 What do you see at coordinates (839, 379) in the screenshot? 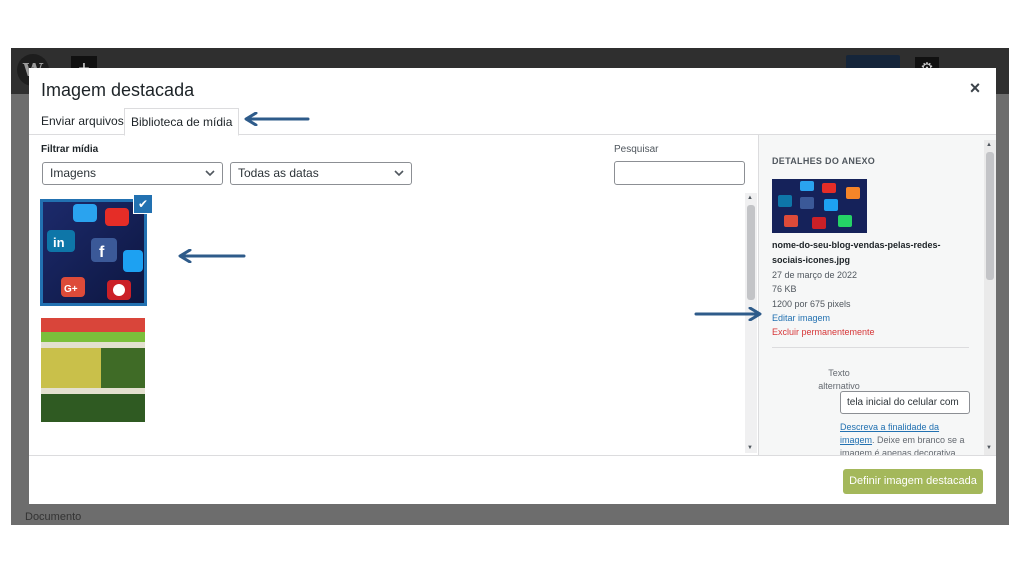
I see `alt-text-label: Texto alternativo` at bounding box center [839, 379].